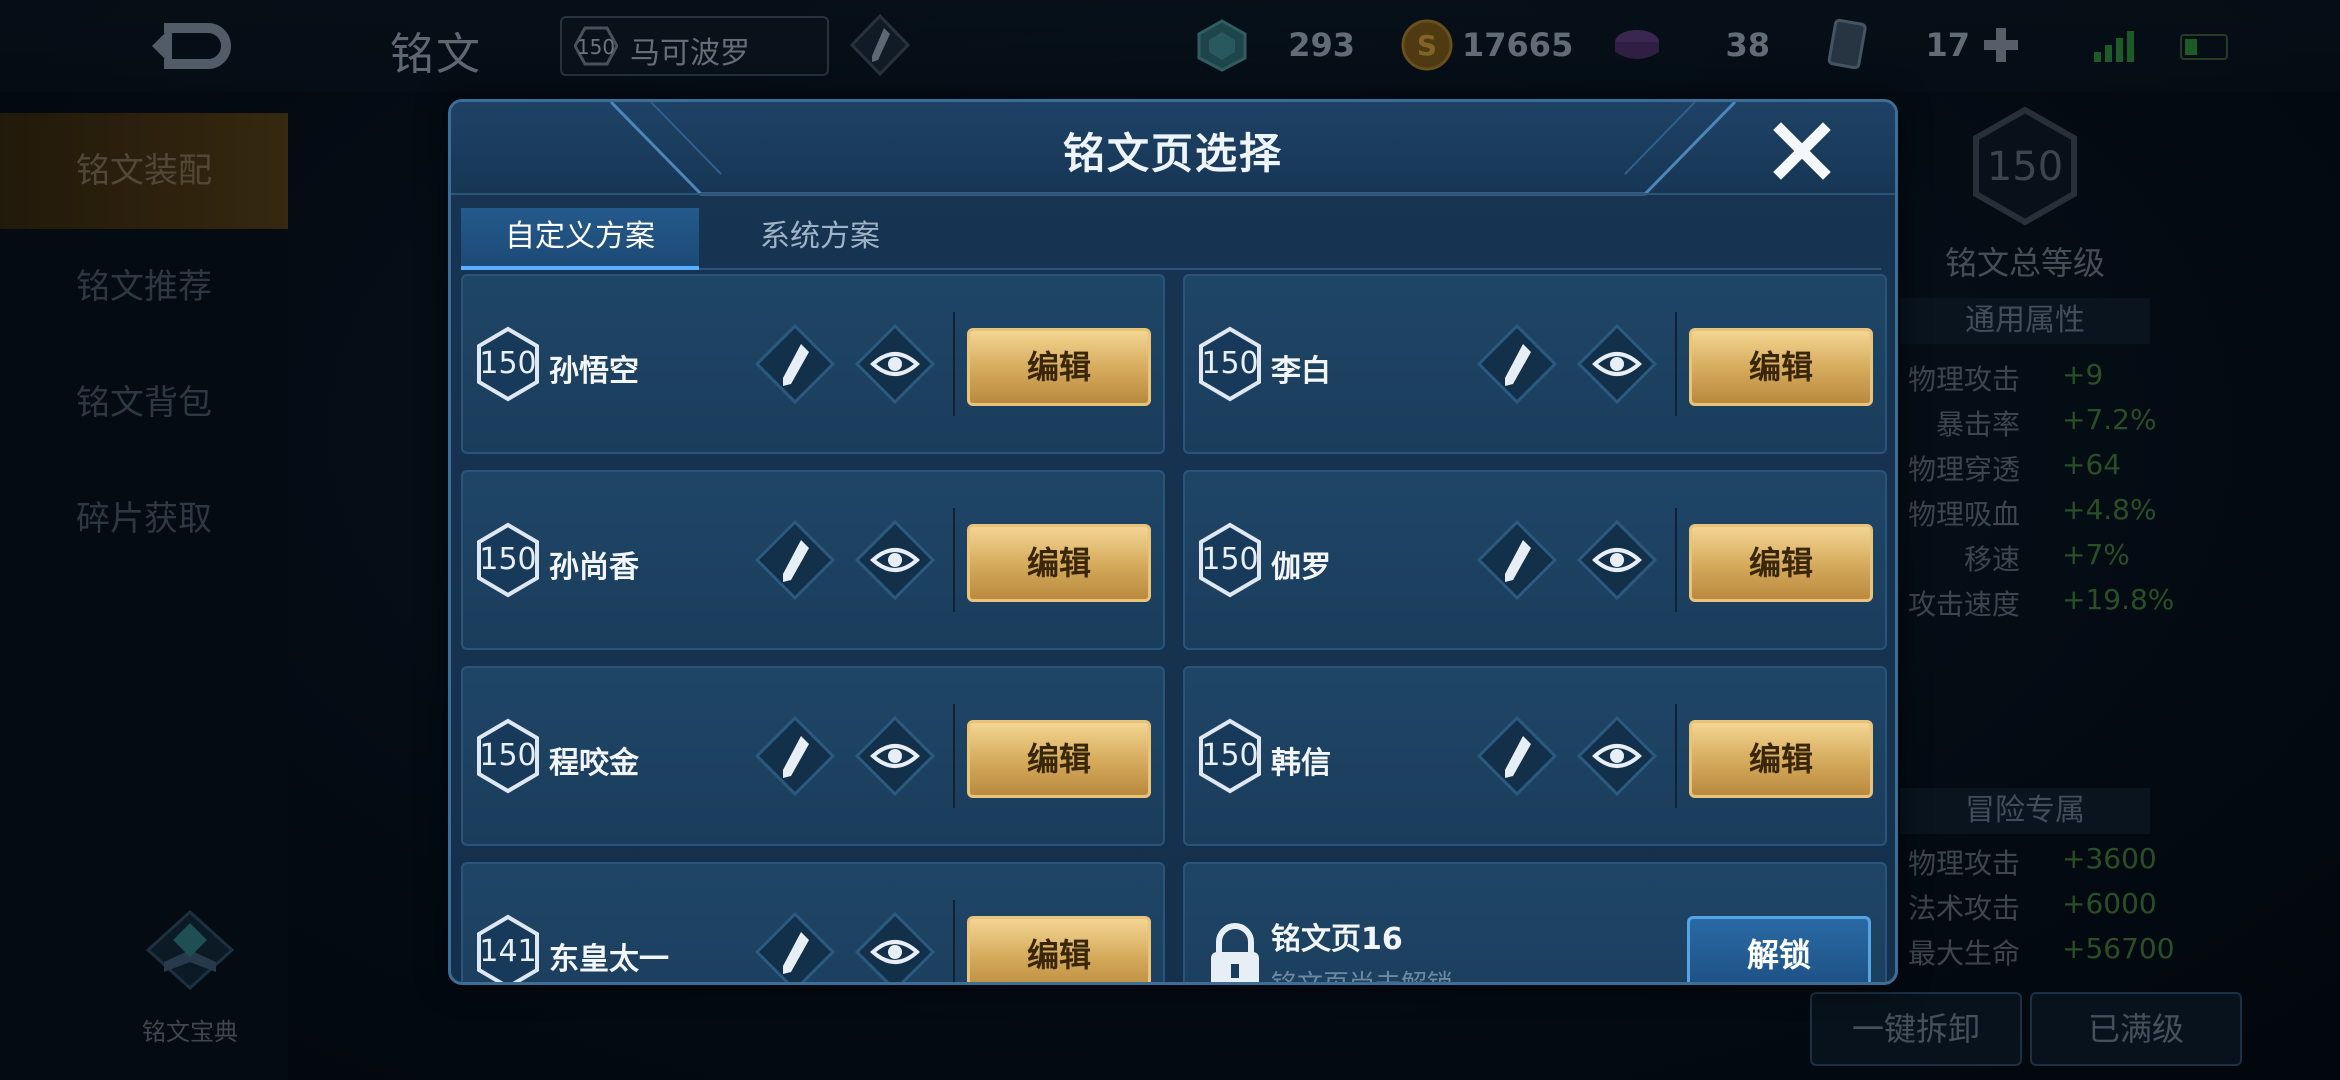  Describe the element at coordinates (820, 237) in the screenshot. I see `tab-system: 系统方案` at that location.